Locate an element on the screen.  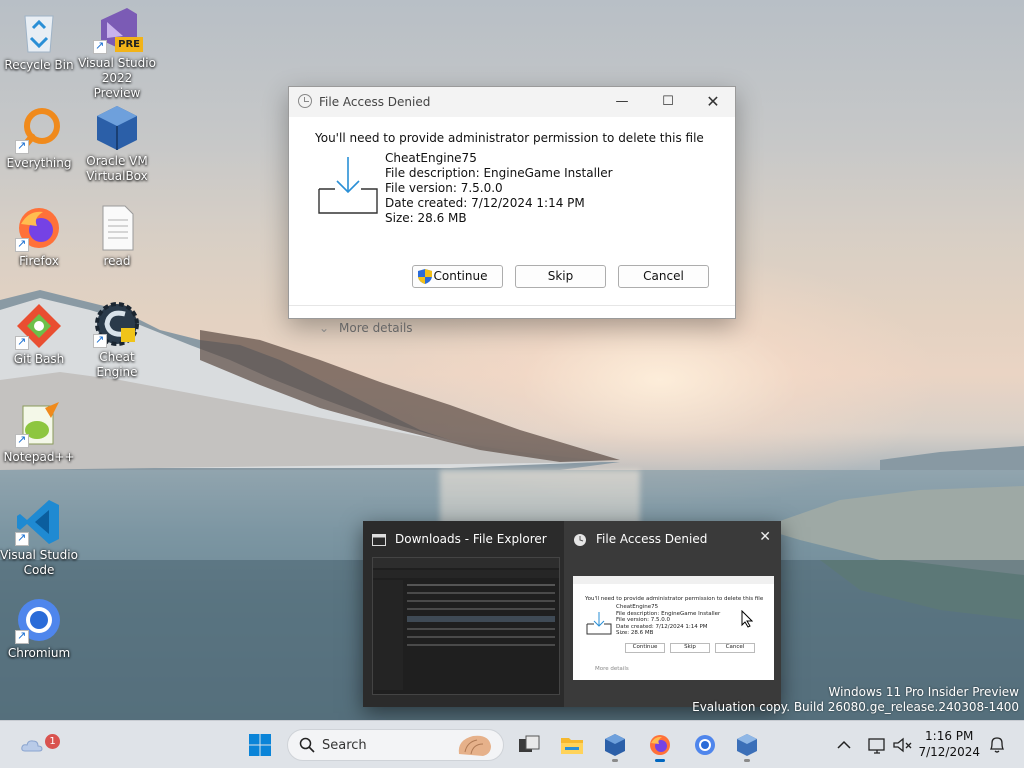
show-hidden-icons-button is located at coordinates (844, 745).